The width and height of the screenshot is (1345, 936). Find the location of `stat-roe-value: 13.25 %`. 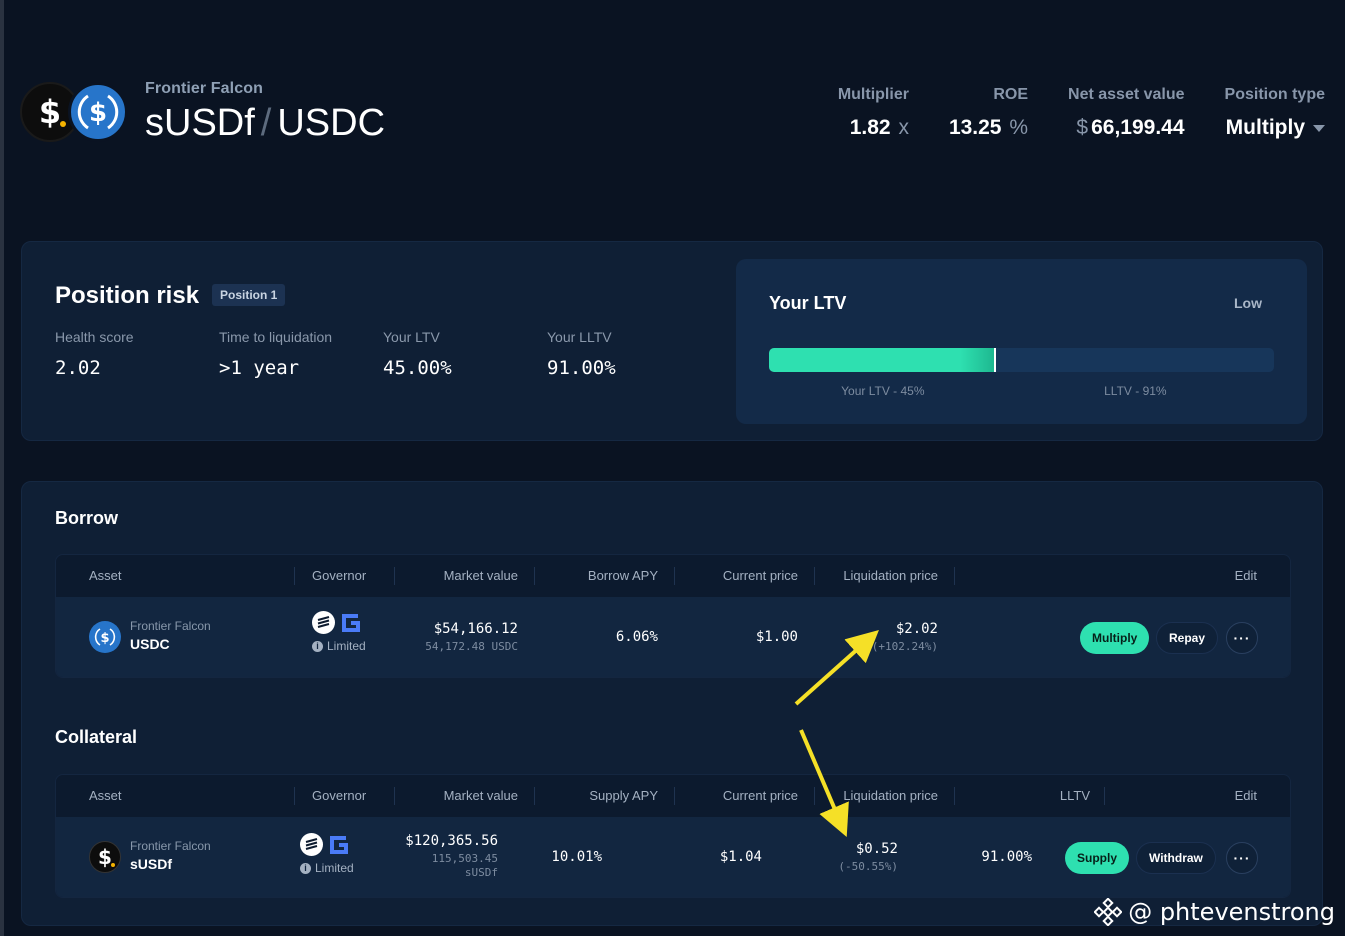

stat-roe-value: 13.25 % is located at coordinates (988, 128).